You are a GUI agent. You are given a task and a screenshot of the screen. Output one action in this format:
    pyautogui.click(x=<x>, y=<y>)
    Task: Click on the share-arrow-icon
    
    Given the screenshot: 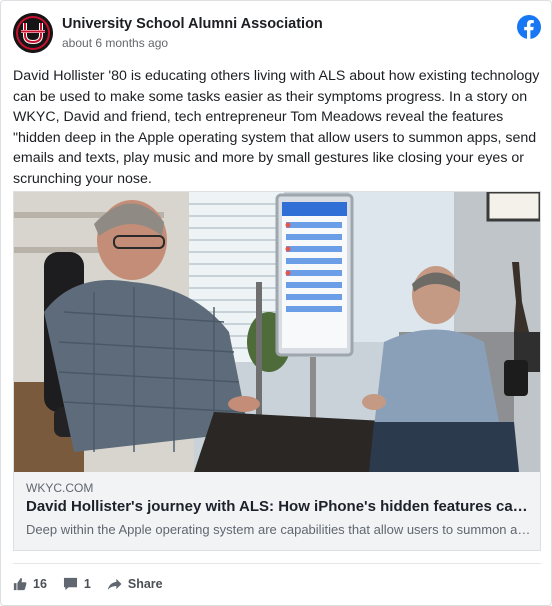 What is the action you would take?
    pyautogui.click(x=114, y=584)
    